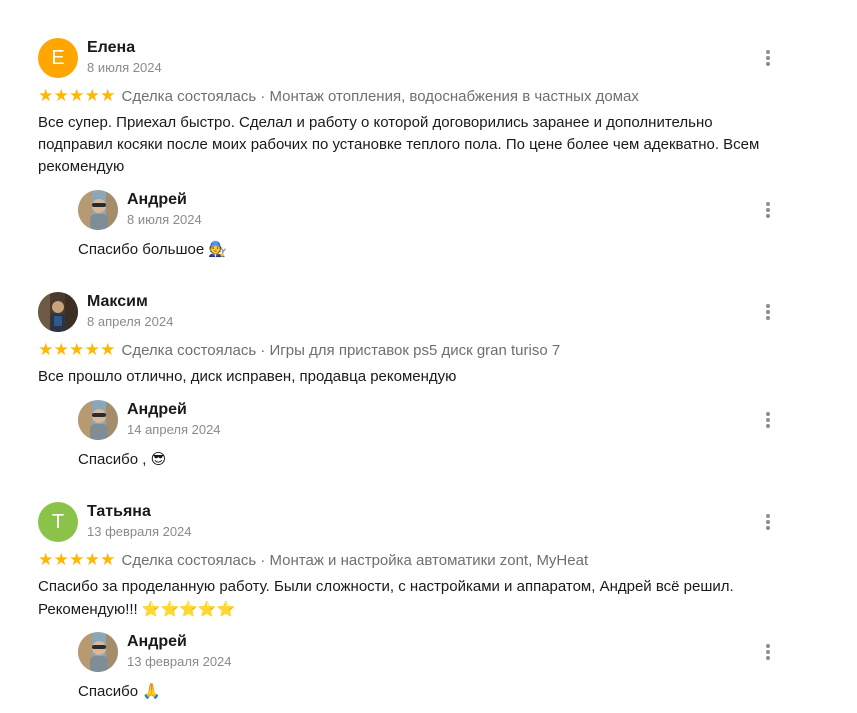 Image resolution: width=857 pixels, height=713 pixels. Describe the element at coordinates (404, 312) in the screenshot. I see `review-header: Максим 8 апреля 2024` at that location.